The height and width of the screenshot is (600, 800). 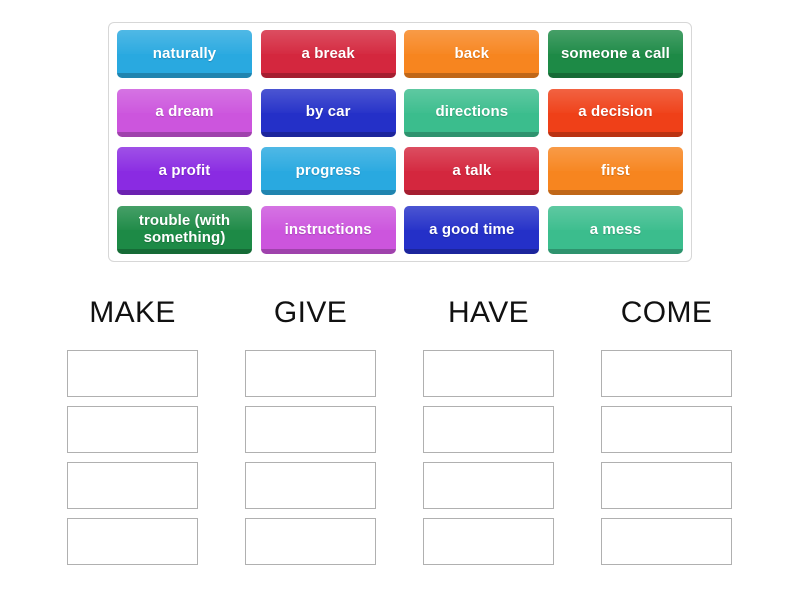 I want to click on word-tile: a decision, so click(x=615, y=112).